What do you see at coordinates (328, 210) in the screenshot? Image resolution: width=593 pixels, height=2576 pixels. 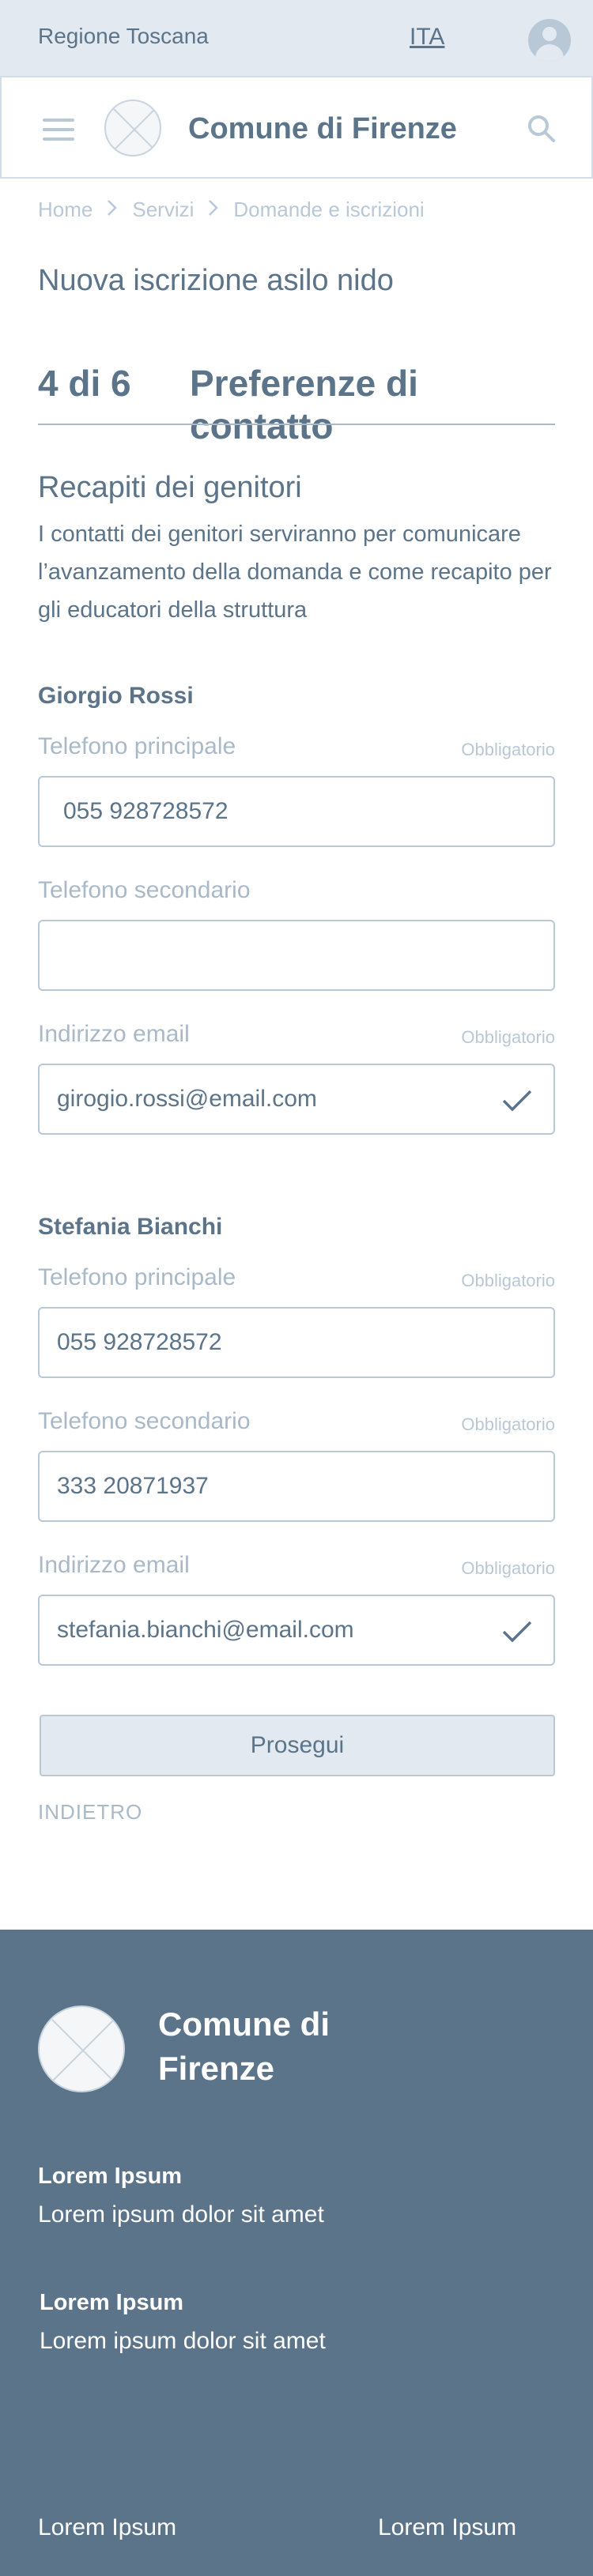 I see `breadcrumb-domande: Domande e iscrizioni` at bounding box center [328, 210].